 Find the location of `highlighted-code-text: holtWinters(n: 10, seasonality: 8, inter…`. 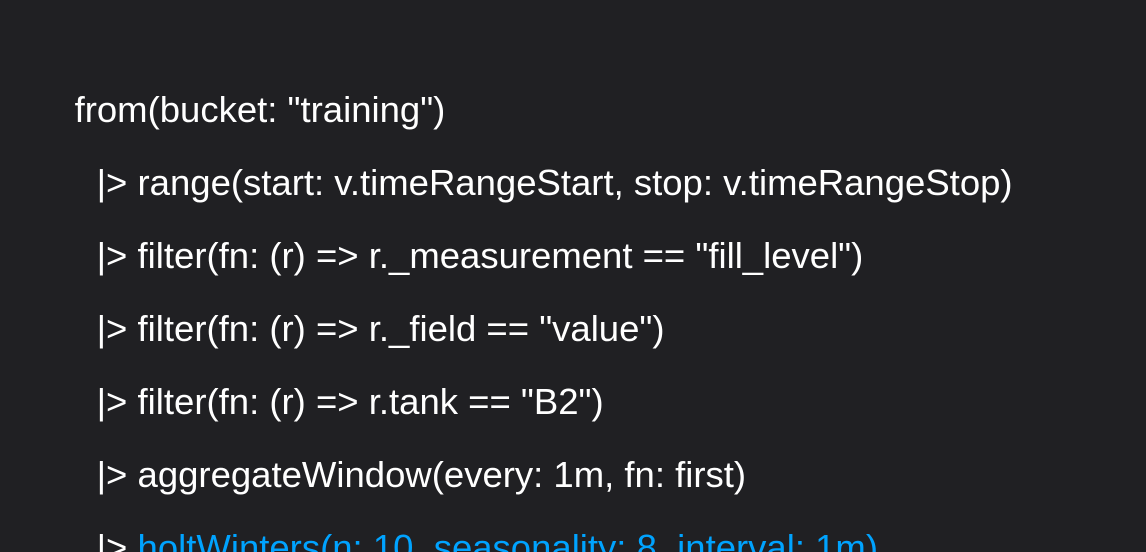

highlighted-code-text: holtWinters(n: 10, seasonality: 8, inter… is located at coordinates (507, 539).